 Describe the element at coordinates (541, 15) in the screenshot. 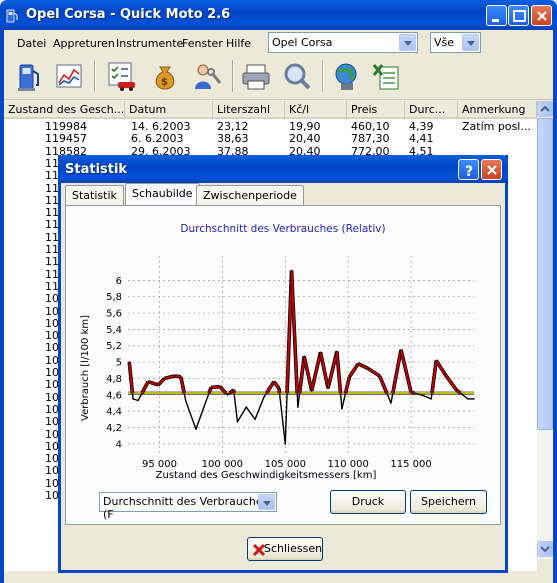

I see `close-button` at that location.